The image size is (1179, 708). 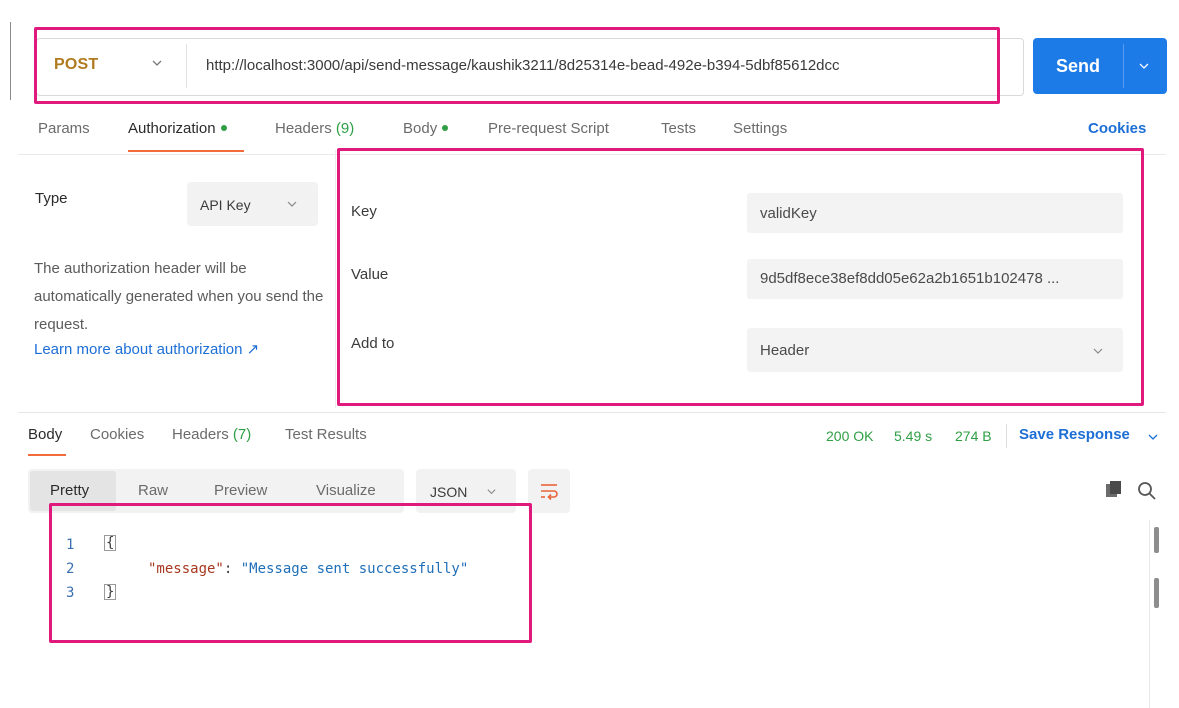 I want to click on tab-pre-request-script: Pre-request Script, so click(x=548, y=128).